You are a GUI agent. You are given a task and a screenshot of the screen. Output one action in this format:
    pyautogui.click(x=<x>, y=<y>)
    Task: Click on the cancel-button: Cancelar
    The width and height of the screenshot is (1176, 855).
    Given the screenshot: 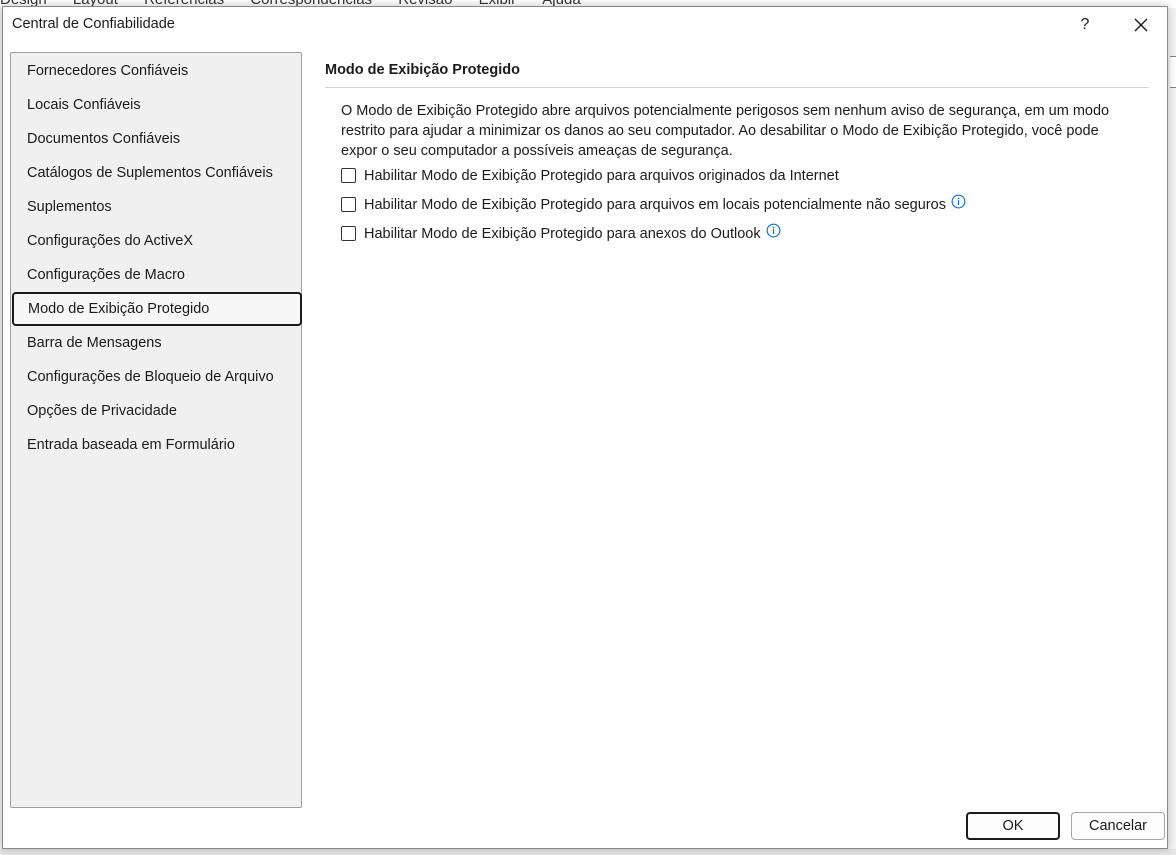 What is the action you would take?
    pyautogui.click(x=1118, y=826)
    